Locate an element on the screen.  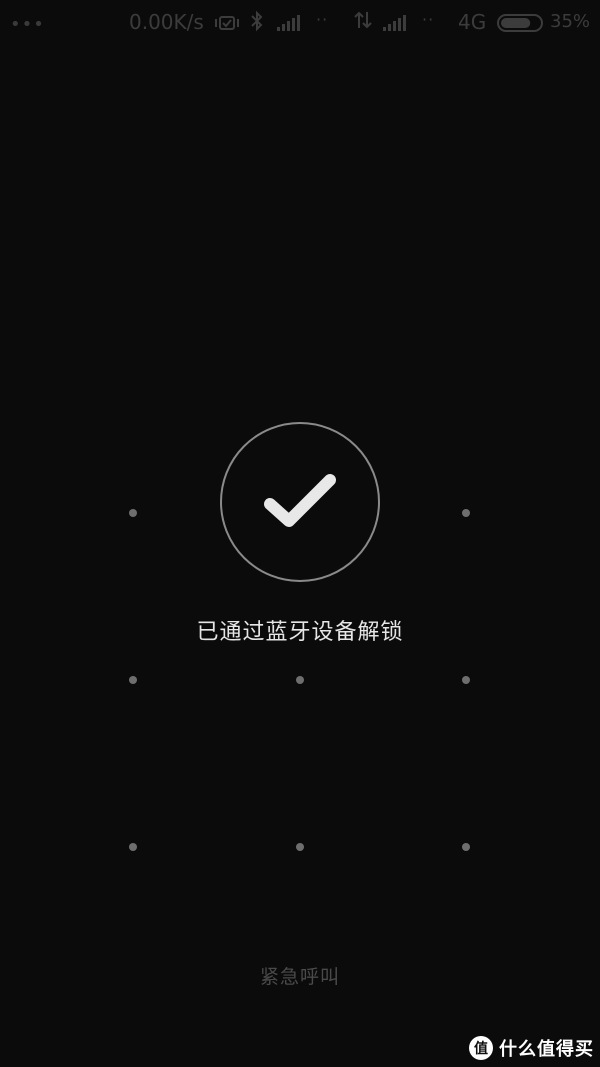
unlock-success-circle is located at coordinates (300, 502).